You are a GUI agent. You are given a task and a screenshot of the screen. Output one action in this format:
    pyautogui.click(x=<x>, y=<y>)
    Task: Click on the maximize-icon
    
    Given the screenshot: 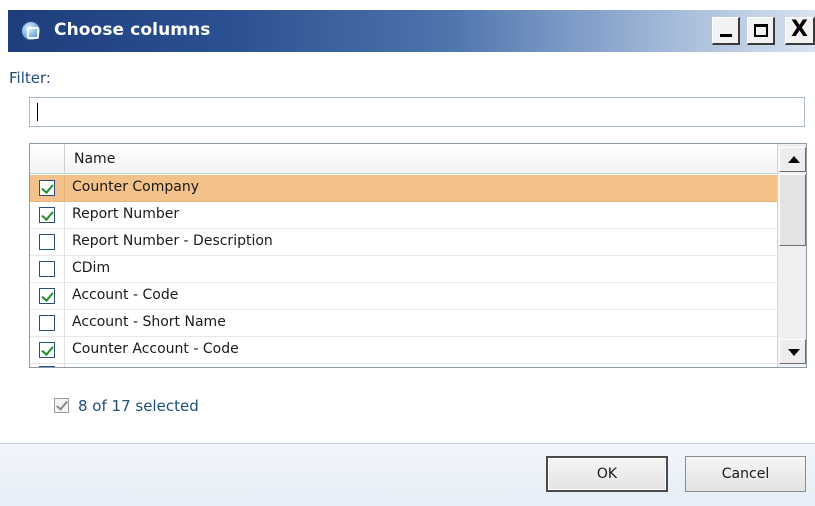 What is the action you would take?
    pyautogui.click(x=760, y=30)
    